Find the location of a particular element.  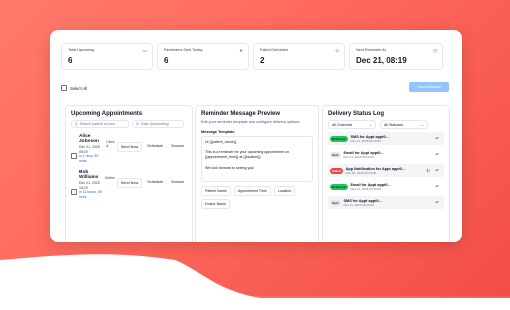

appointment-date: Dec 21, 2025 08:19 is located at coordinates (89, 149).